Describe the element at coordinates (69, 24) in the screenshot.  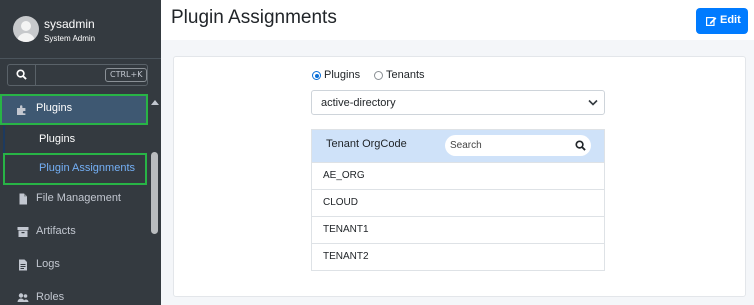
I see `user-name: sysadmin` at that location.